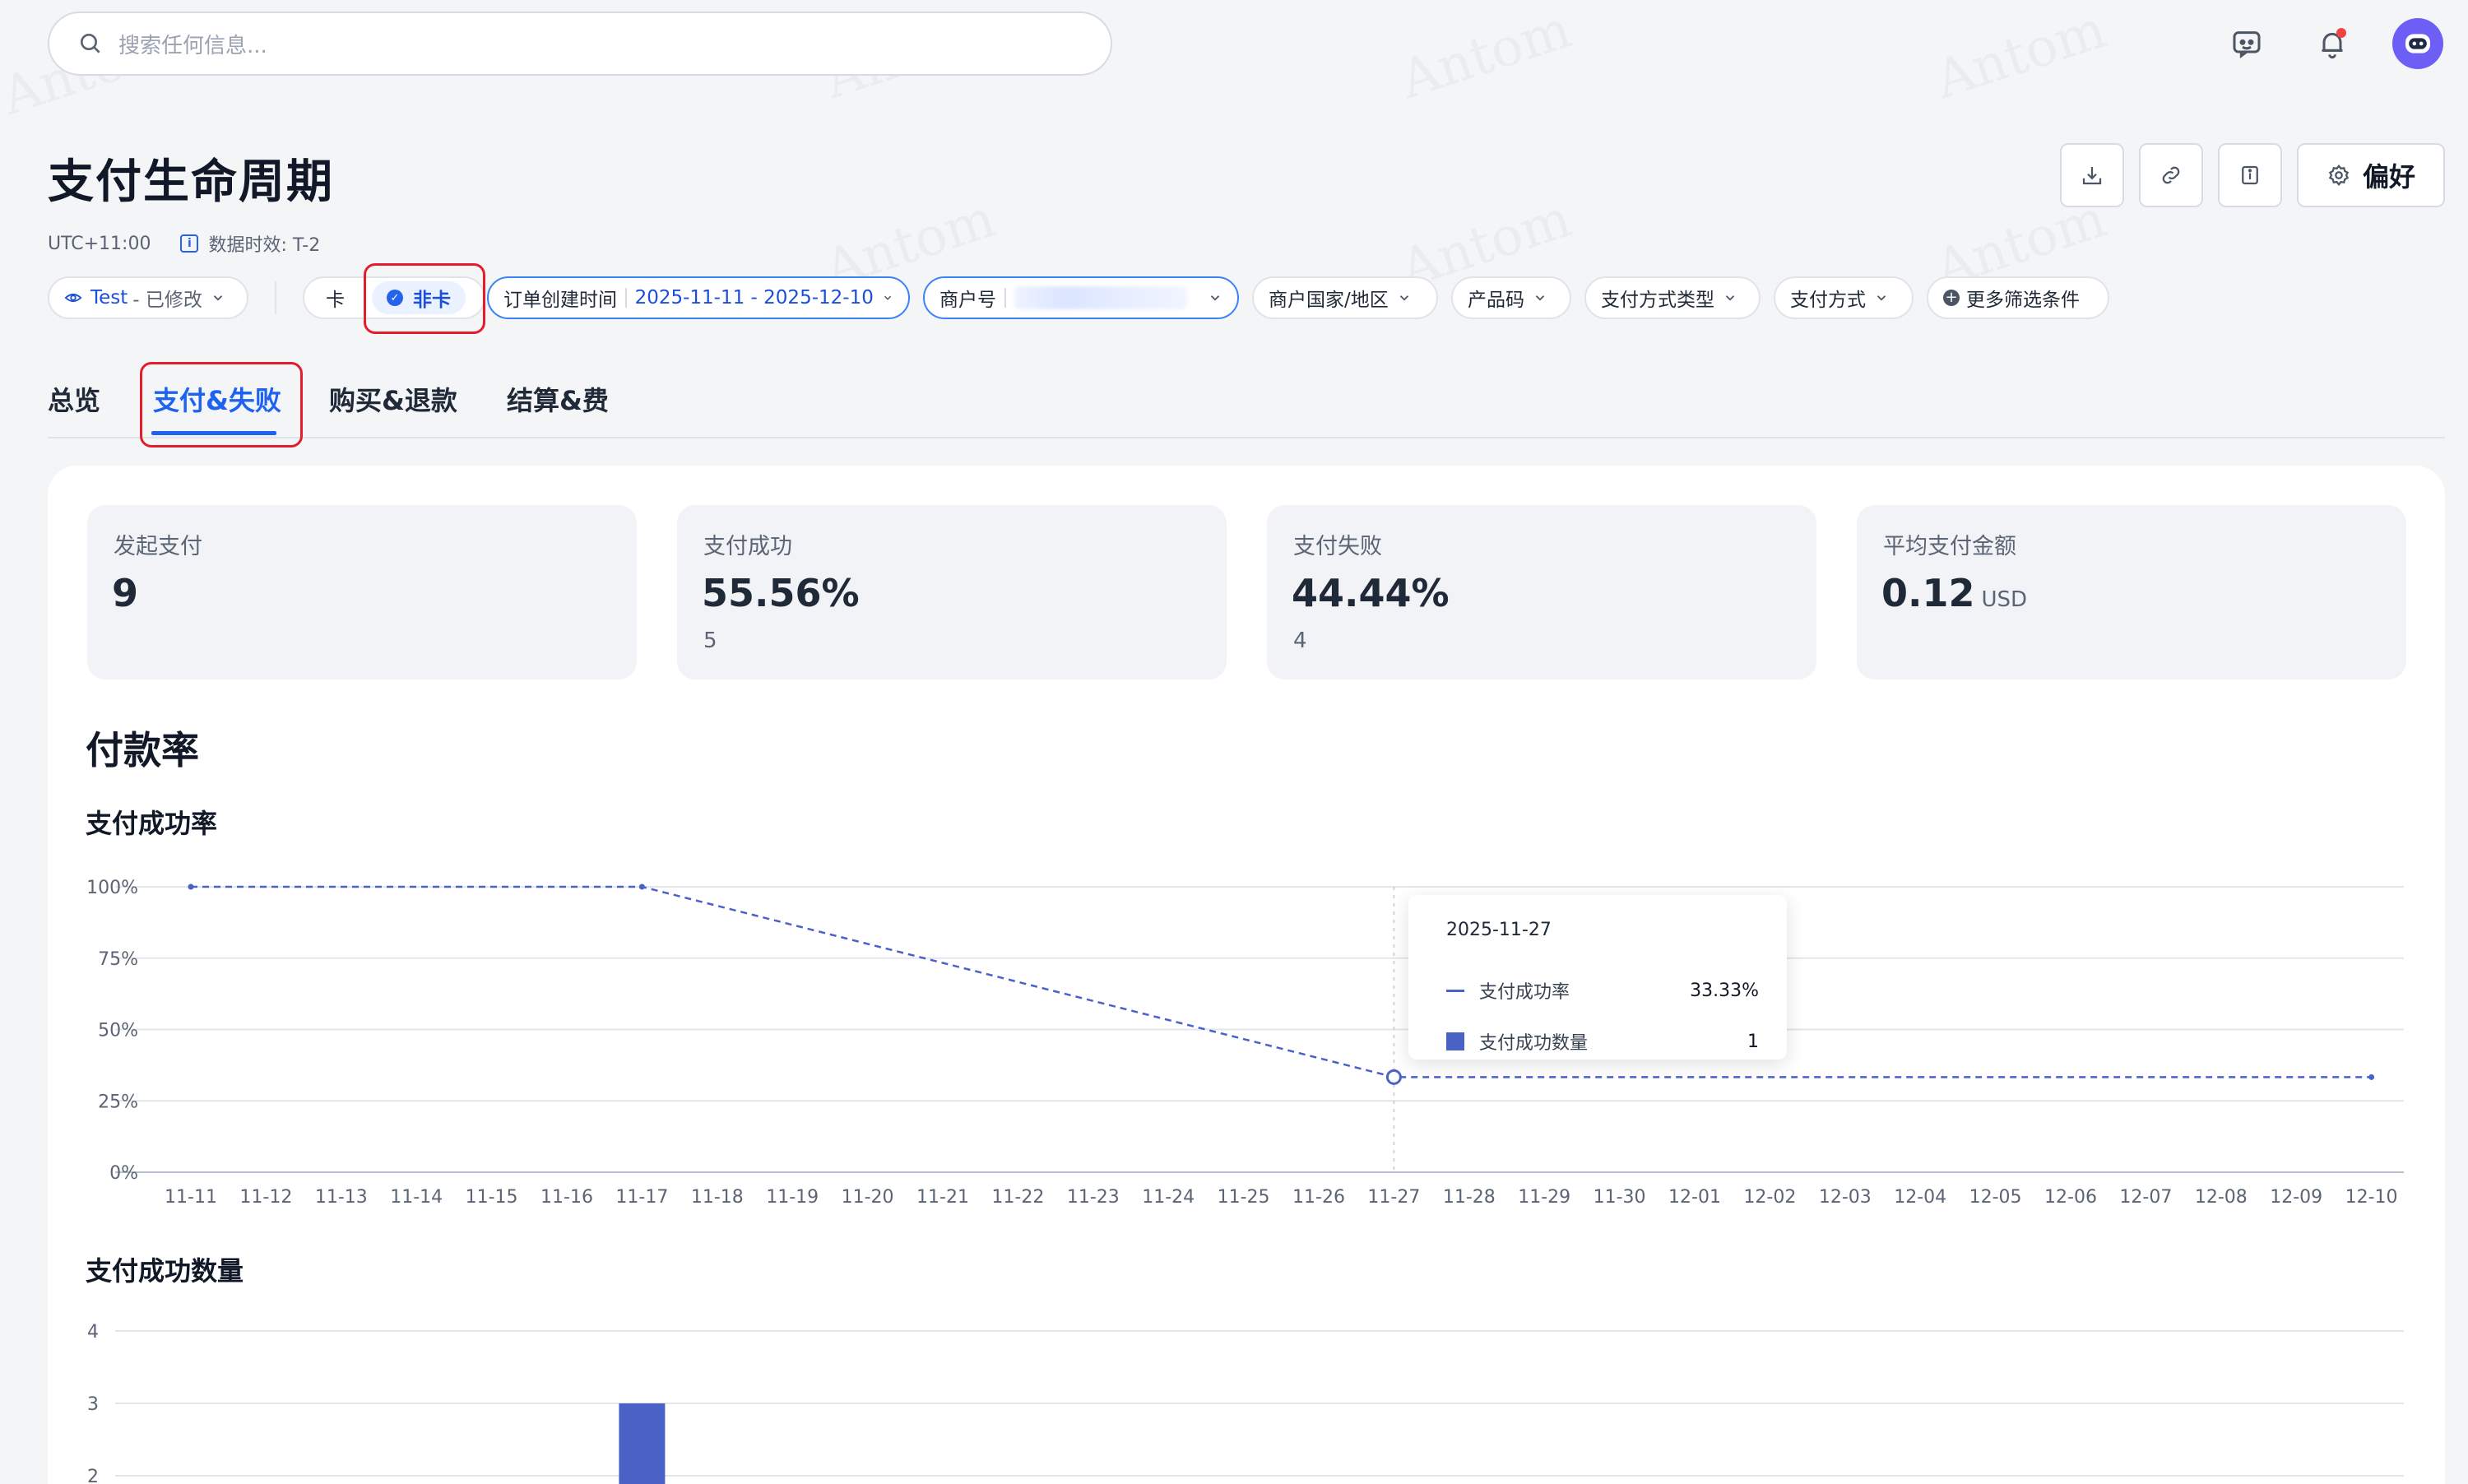 The image size is (2468, 1484). I want to click on x-tick-label: 12-07, so click(2145, 1197).